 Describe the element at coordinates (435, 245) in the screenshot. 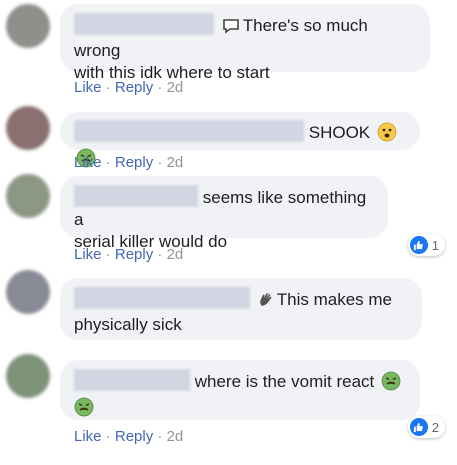

I see `reaction-count-value: 1` at that location.